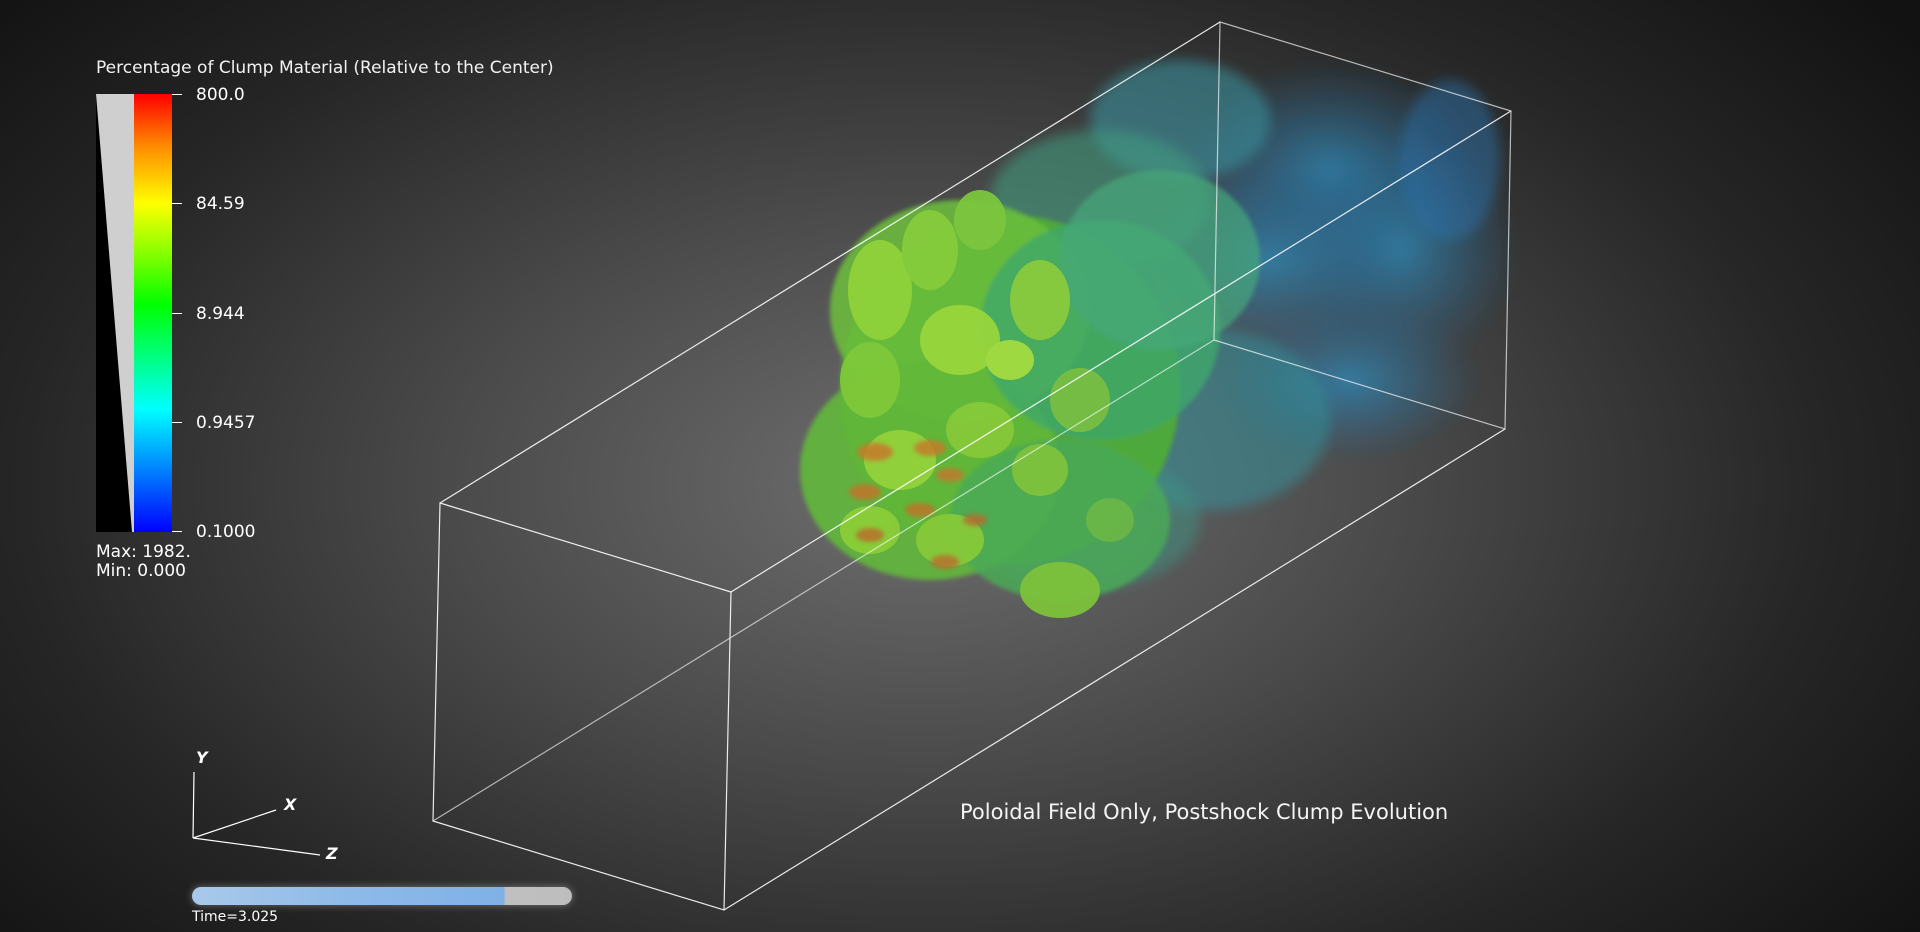 The height and width of the screenshot is (932, 1920). What do you see at coordinates (220, 314) in the screenshot?
I see `tick-label: 8.944` at bounding box center [220, 314].